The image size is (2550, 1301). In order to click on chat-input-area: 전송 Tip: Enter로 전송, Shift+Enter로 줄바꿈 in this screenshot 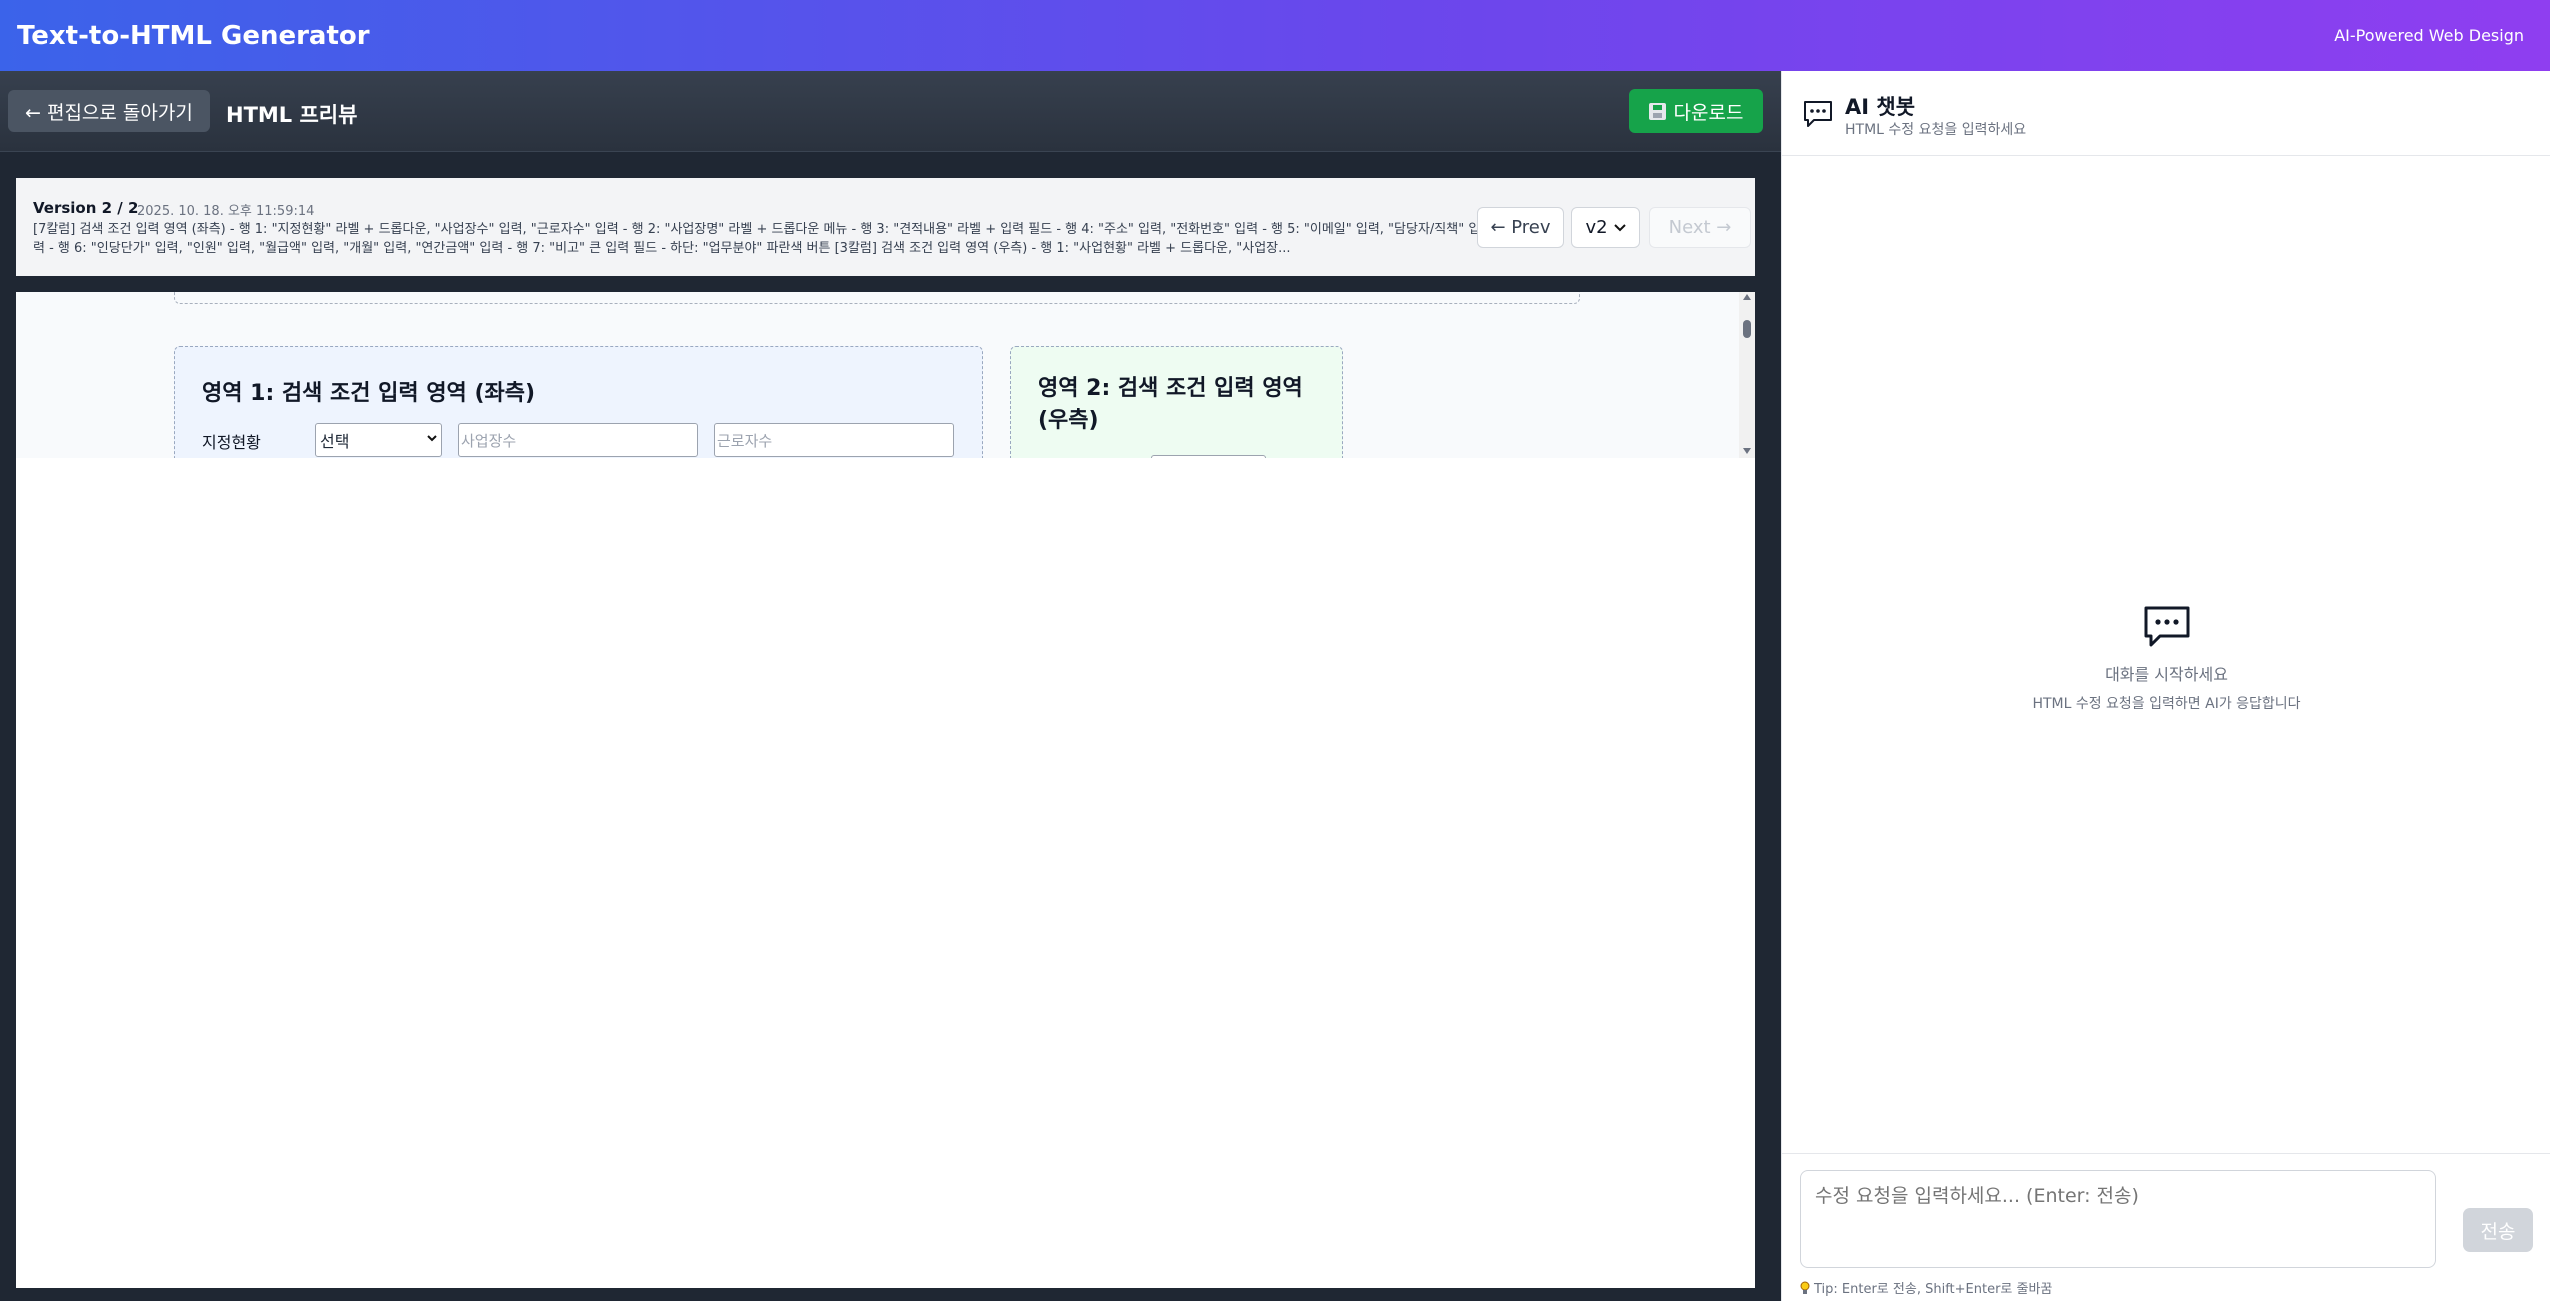, I will do `click(2166, 1227)`.